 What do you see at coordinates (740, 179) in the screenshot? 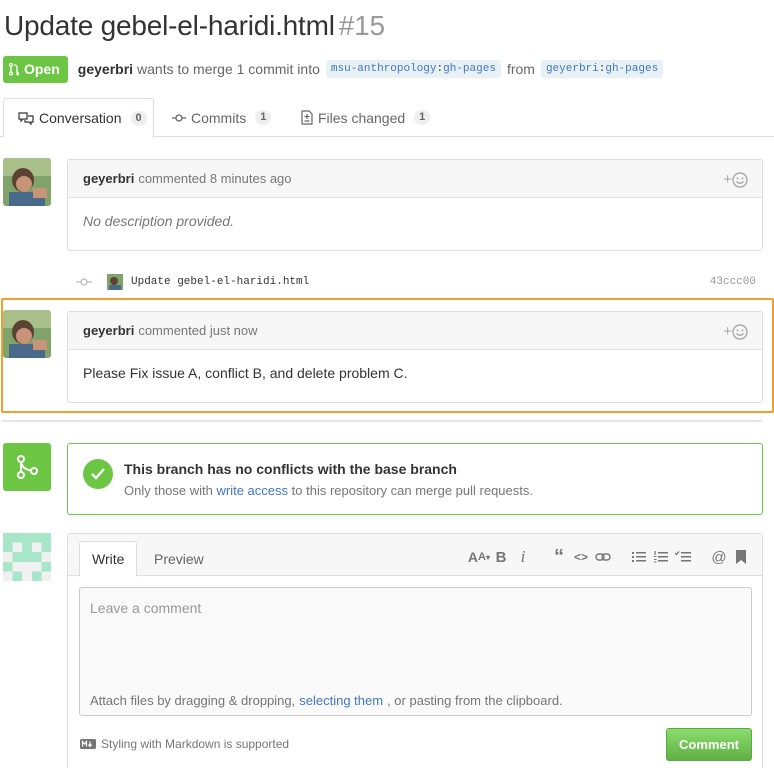
I see `smiley-icon` at bounding box center [740, 179].